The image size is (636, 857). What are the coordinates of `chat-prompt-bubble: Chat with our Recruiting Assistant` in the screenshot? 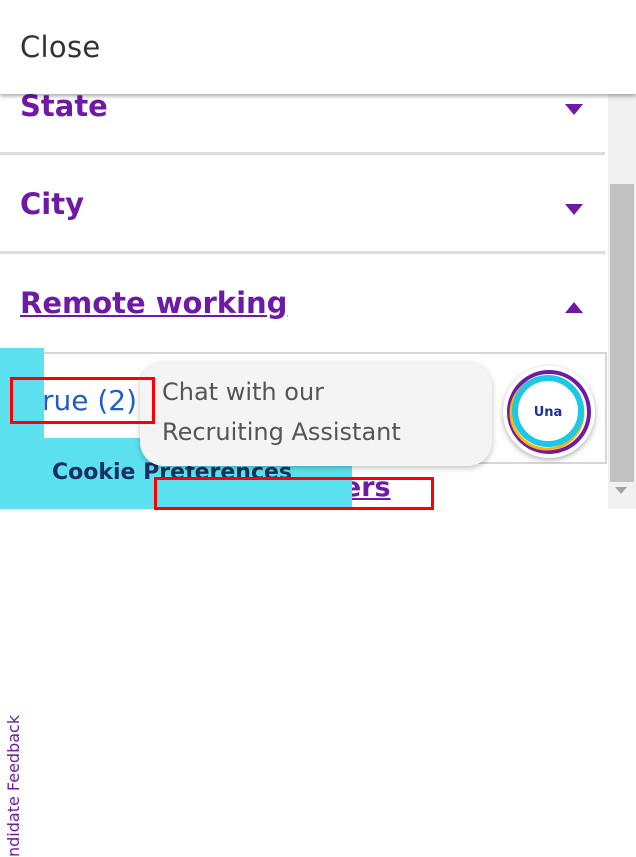 It's located at (316, 414).